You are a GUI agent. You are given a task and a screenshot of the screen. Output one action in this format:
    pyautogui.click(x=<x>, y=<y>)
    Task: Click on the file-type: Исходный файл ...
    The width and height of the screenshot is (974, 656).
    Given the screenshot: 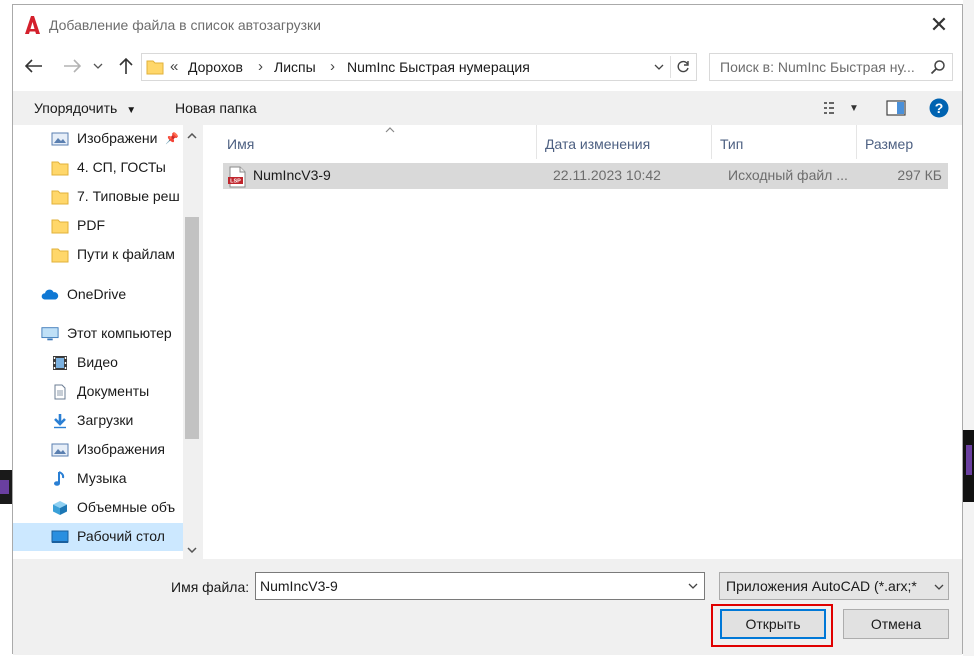 What is the action you would take?
    pyautogui.click(x=788, y=175)
    